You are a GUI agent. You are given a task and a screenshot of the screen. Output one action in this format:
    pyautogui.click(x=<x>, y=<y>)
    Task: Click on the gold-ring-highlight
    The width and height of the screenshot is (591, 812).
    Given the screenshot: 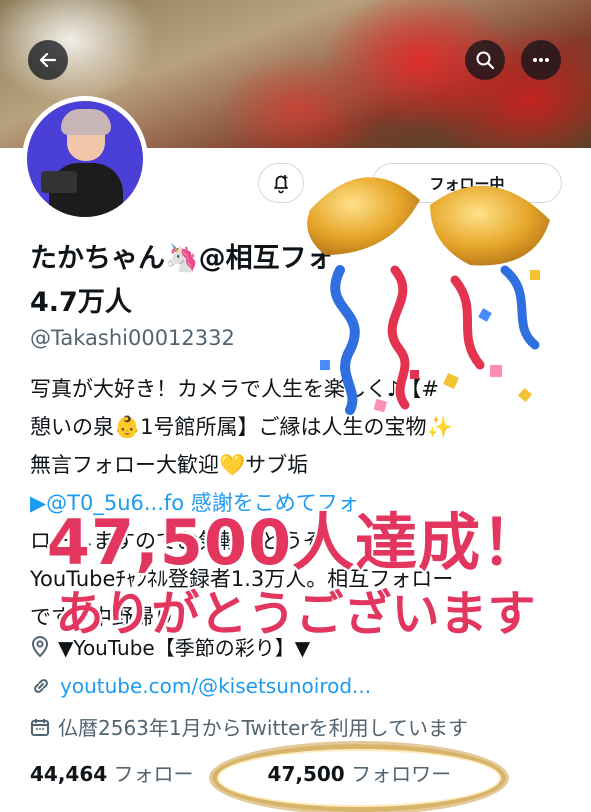 What is the action you would take?
    pyautogui.click(x=359, y=778)
    